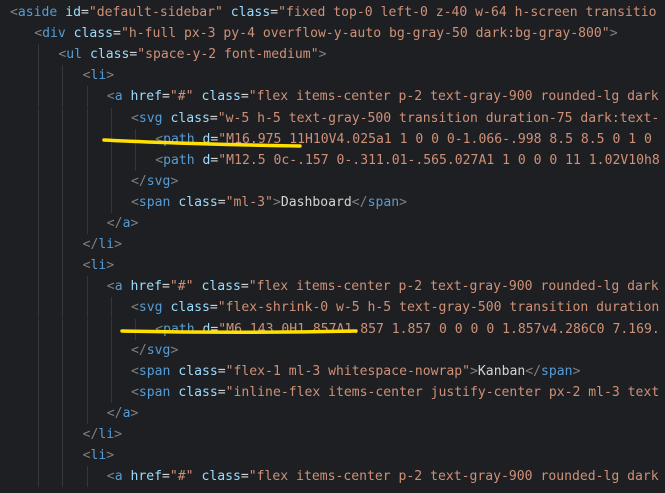  Describe the element at coordinates (332, 202) in the screenshot. I see `code-line: <span class="ml-3">Dashboard</span>` at that location.